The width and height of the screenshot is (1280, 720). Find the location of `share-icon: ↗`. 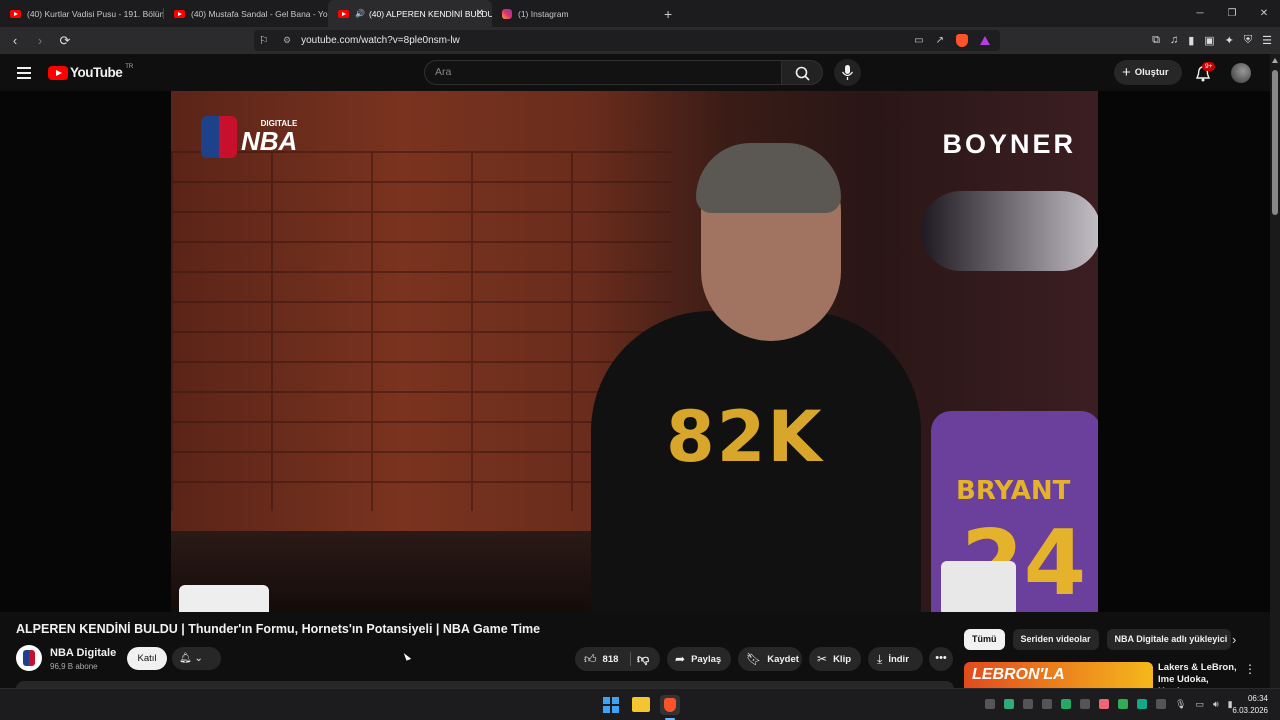

share-icon: ↗ is located at coordinates (940, 40).